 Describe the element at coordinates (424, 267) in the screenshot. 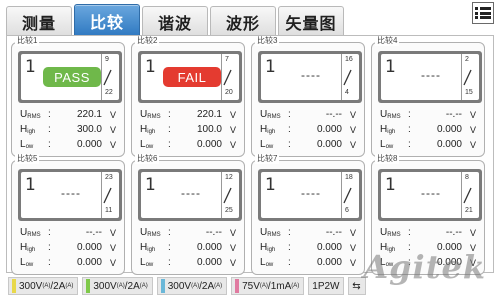

I see `watermark-logo: Agitek` at that location.